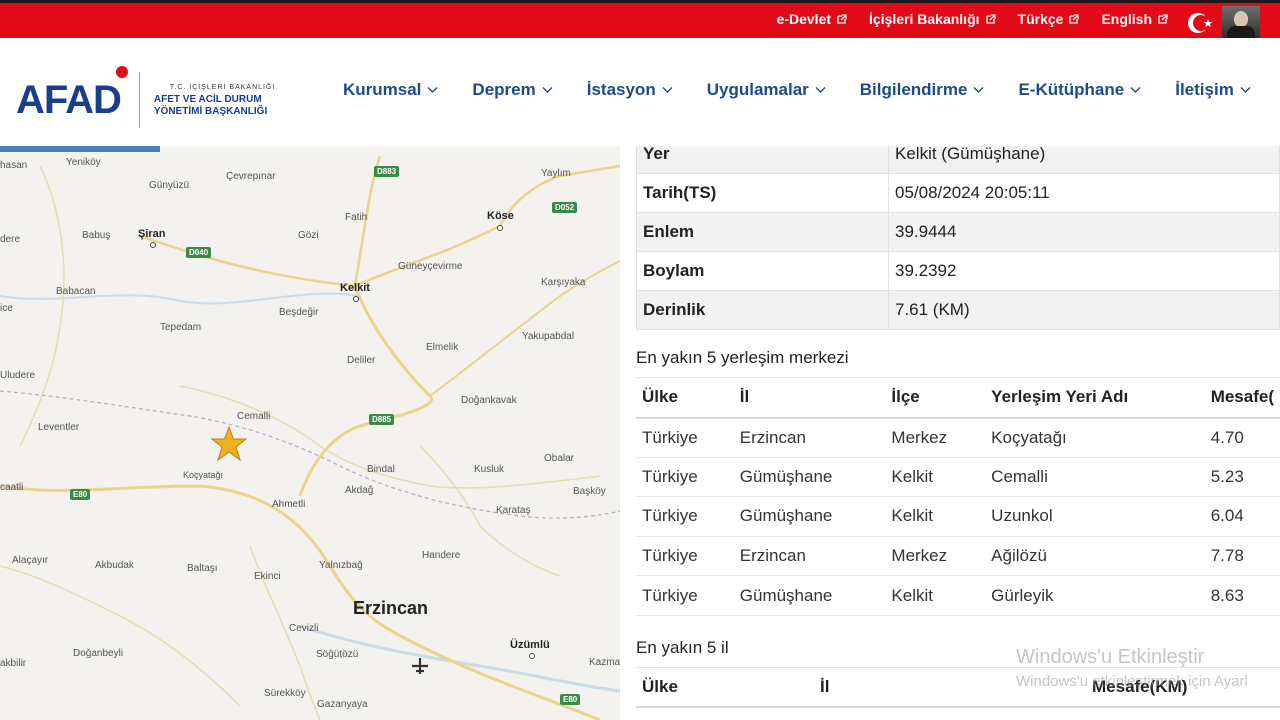  Describe the element at coordinates (14, 165) in the screenshot. I see `map-label: hasan` at that location.